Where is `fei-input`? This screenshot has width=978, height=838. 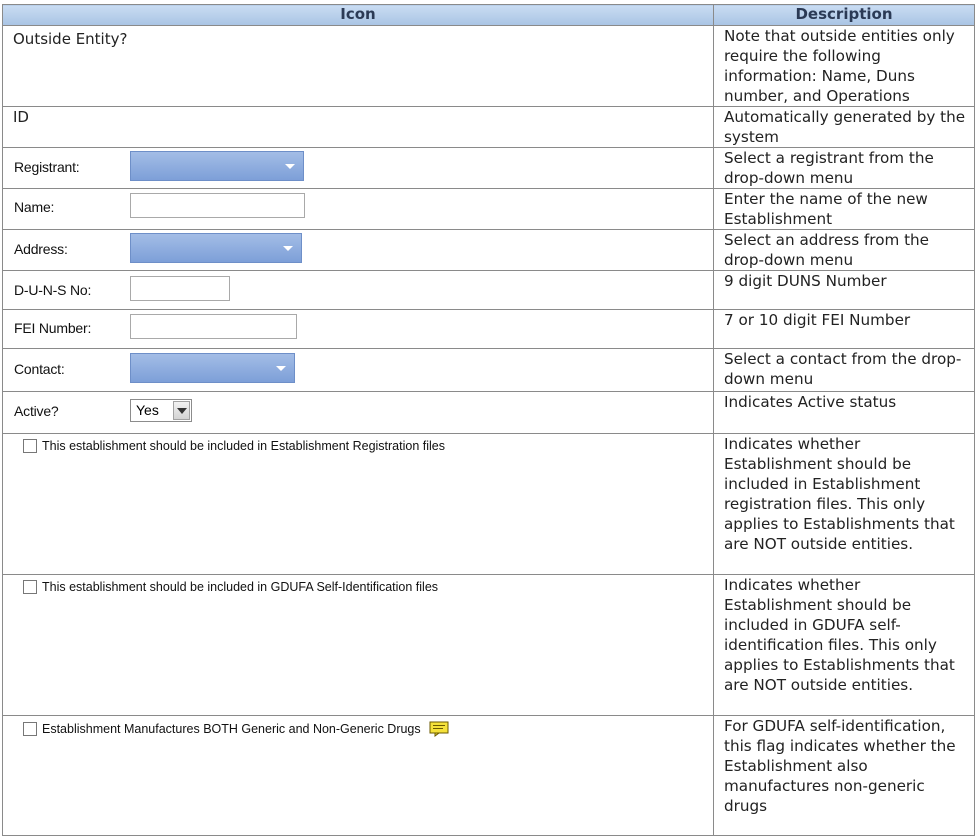 fei-input is located at coordinates (213, 326).